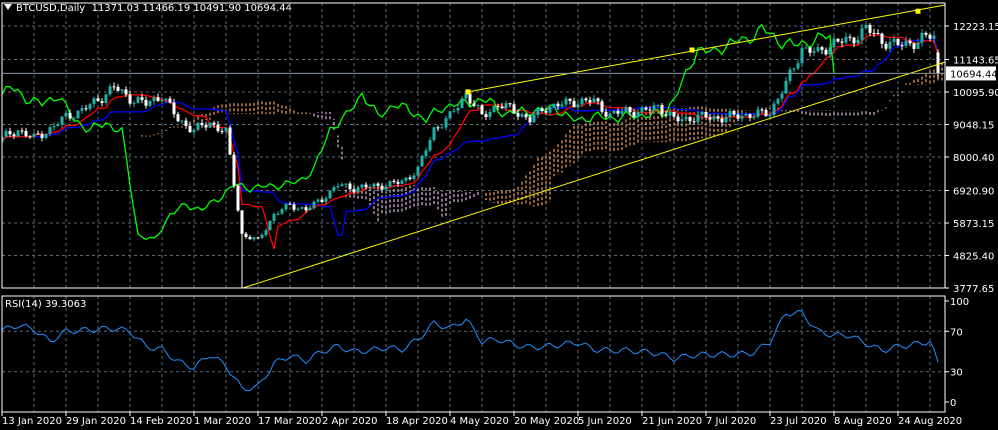 The image size is (998, 430). I want to click on price-axis-label: 4825.40, so click(973, 257).